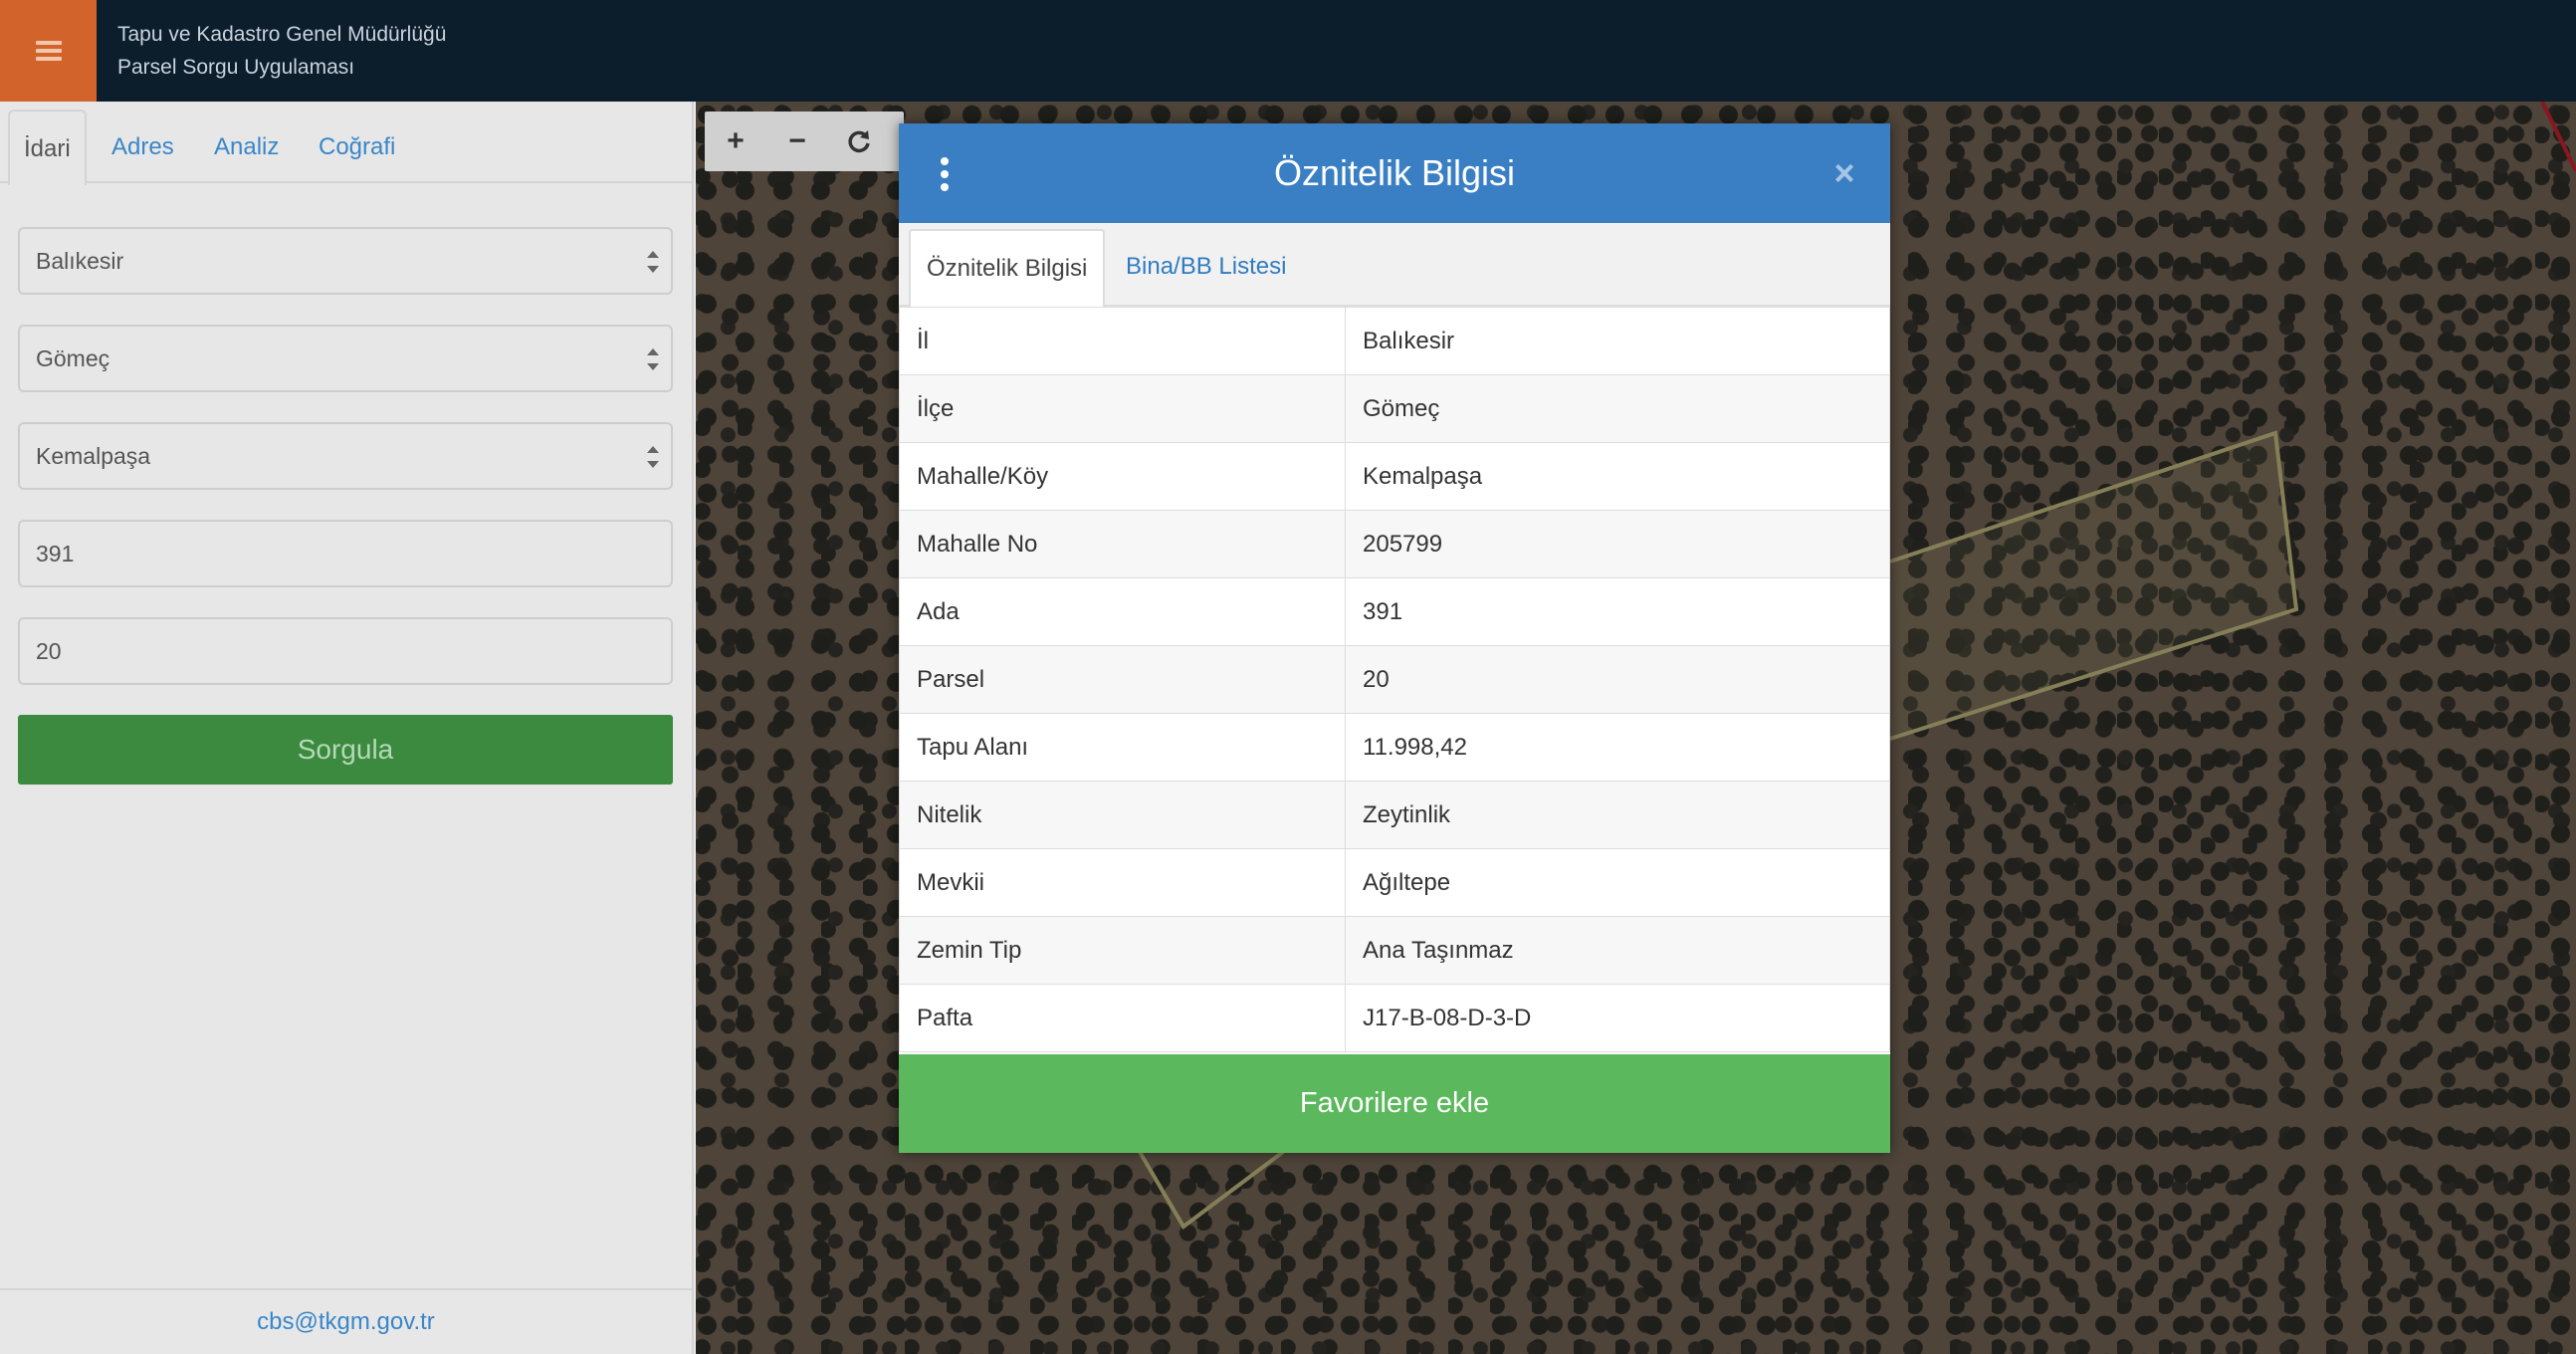 This screenshot has width=2576, height=1354. I want to click on table-row: Parsel 20, so click(1394, 679).